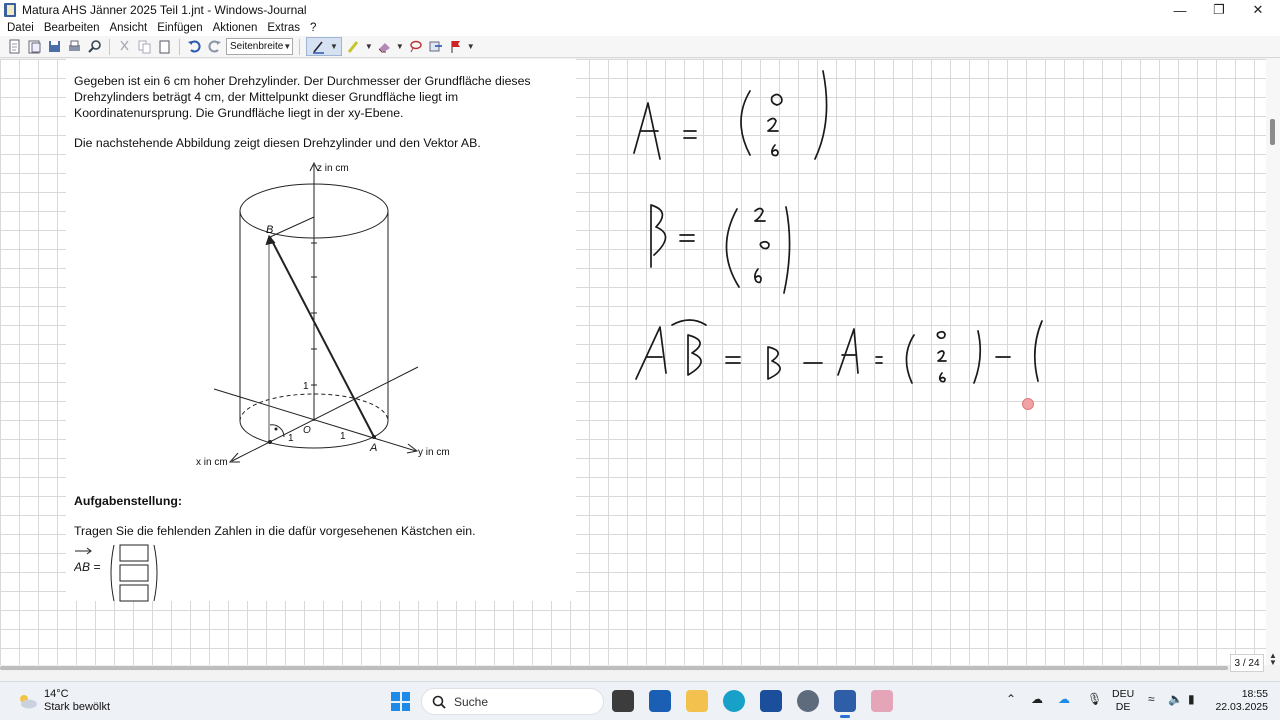  I want to click on open-icon, so click(34, 46).